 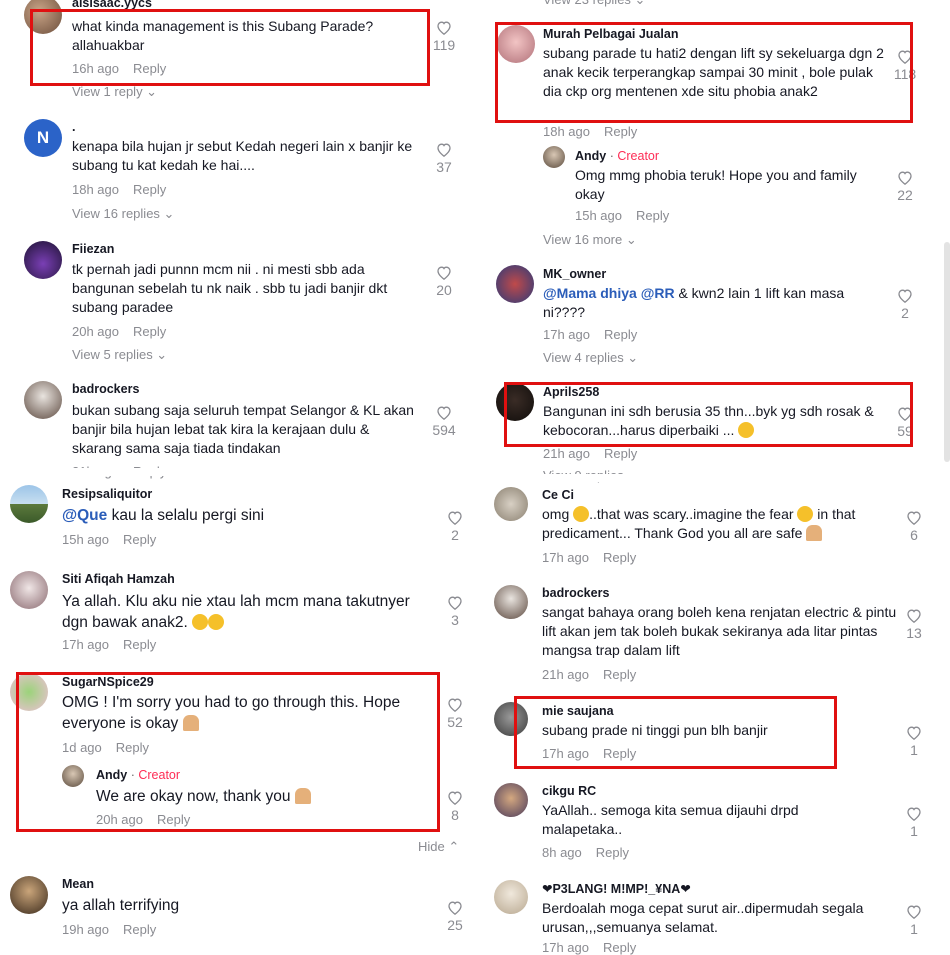 What do you see at coordinates (574, 274) in the screenshot?
I see `username: MK_owner` at bounding box center [574, 274].